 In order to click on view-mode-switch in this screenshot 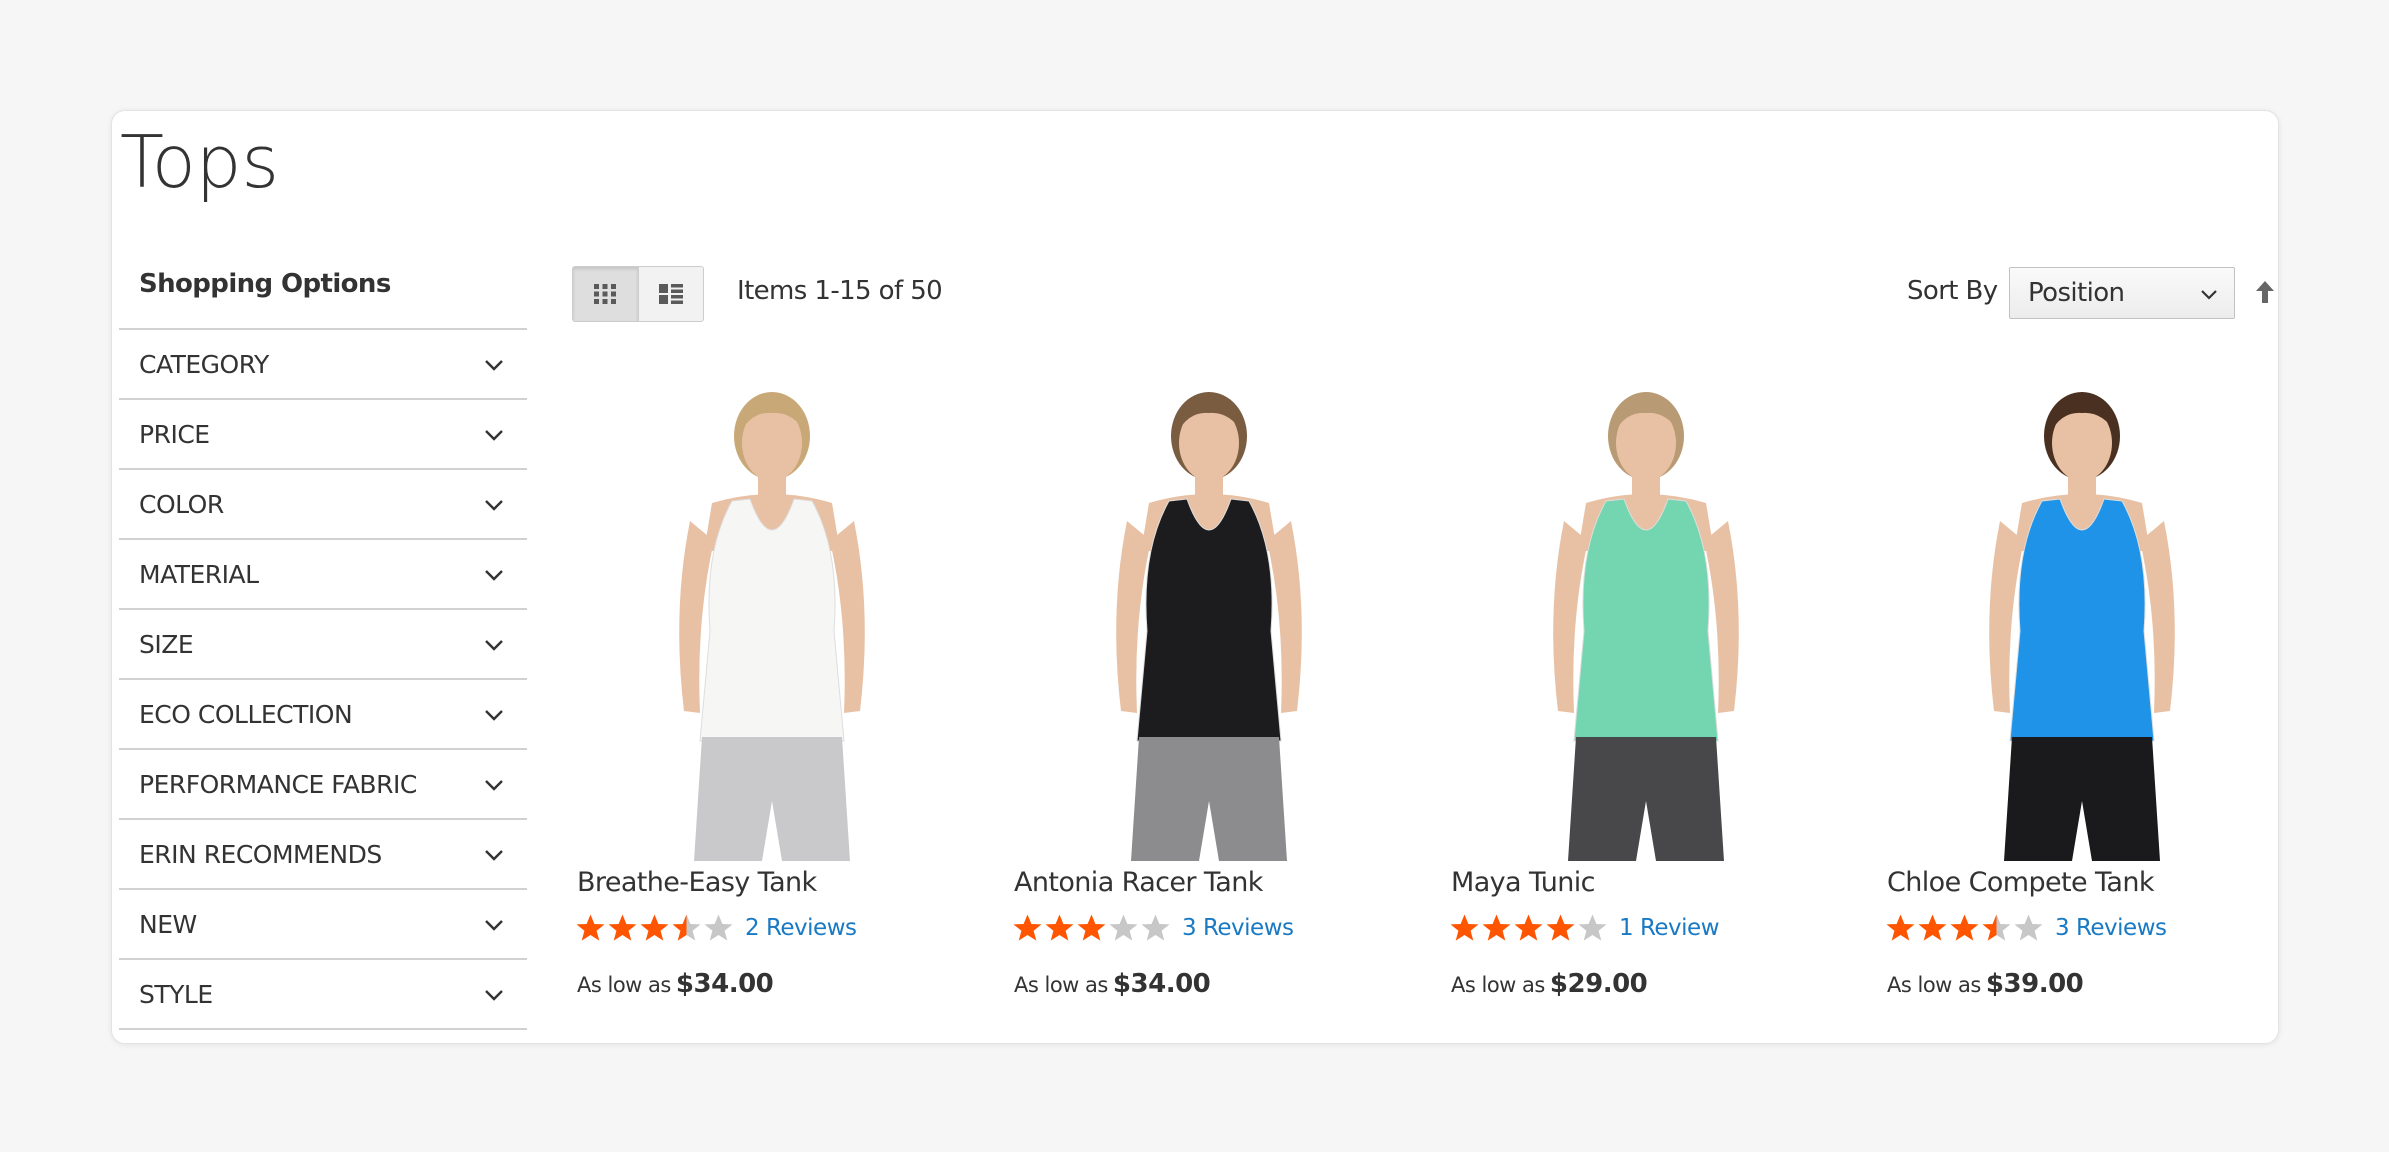, I will do `click(638, 294)`.